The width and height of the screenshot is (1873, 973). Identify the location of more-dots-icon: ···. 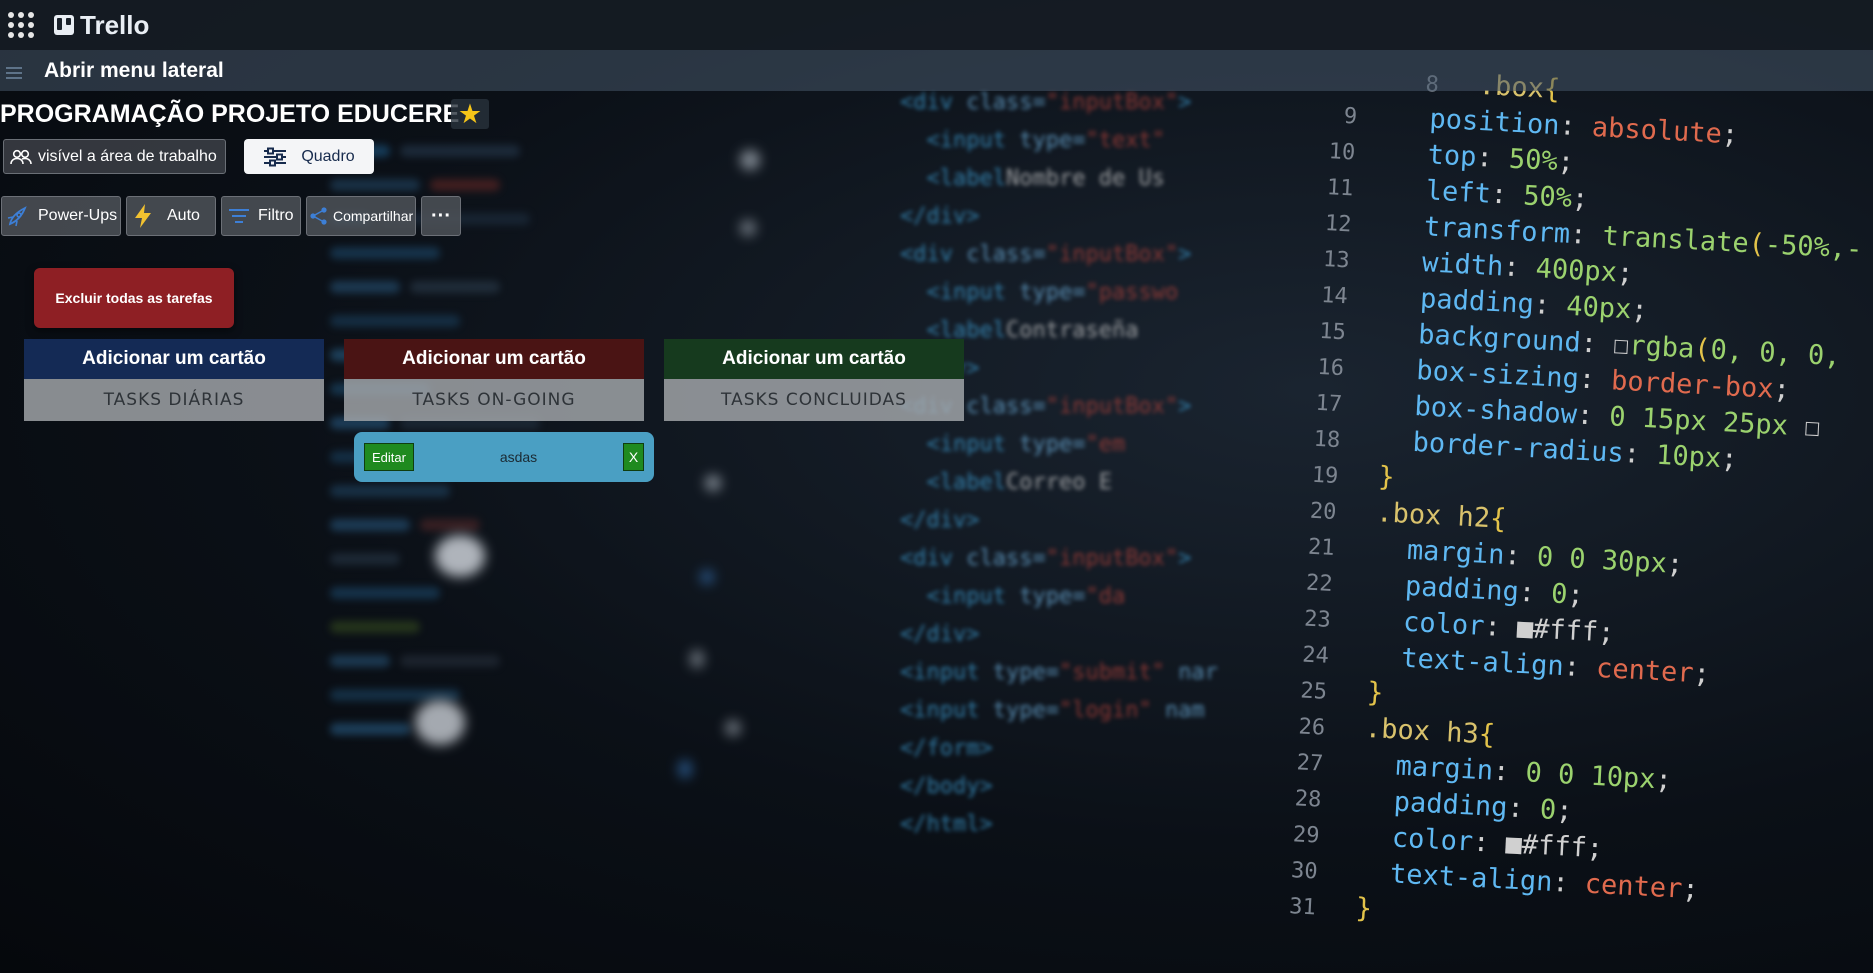
(441, 215).